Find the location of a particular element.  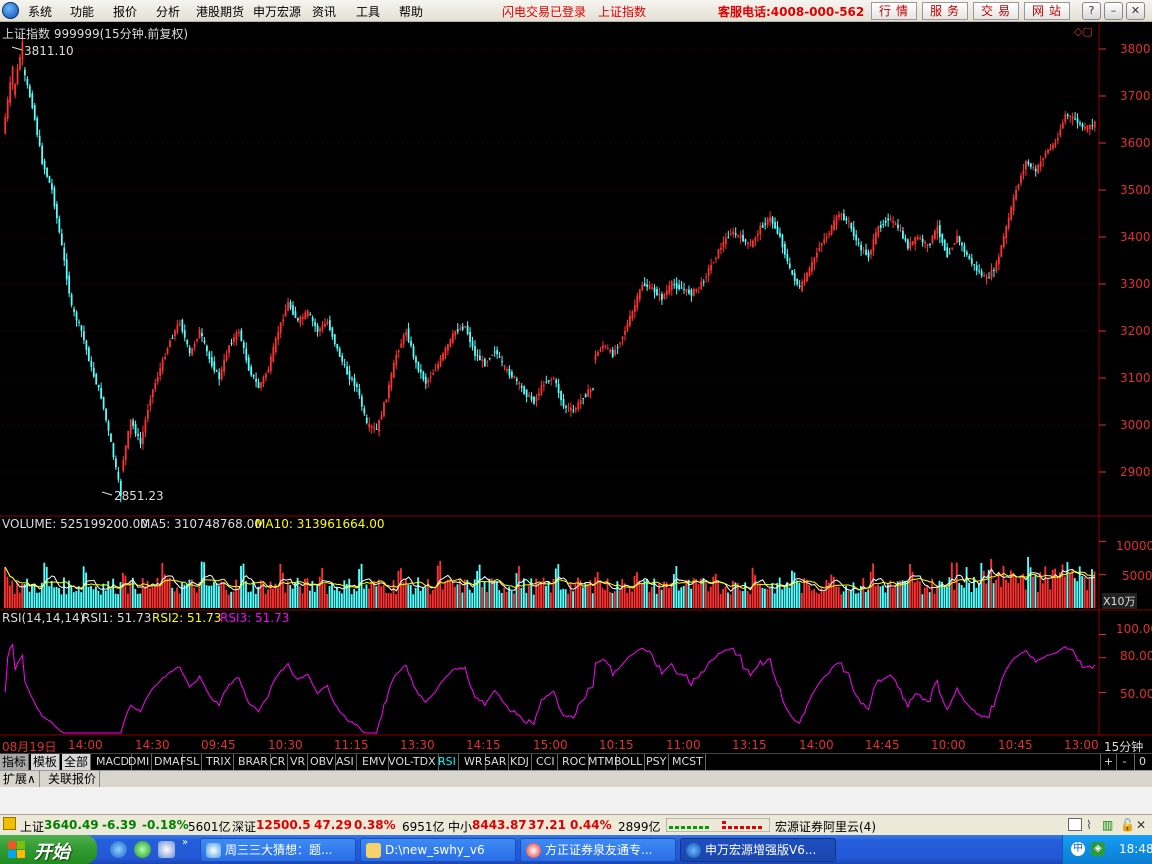

network-icon: ▥ is located at coordinates (1107, 825).